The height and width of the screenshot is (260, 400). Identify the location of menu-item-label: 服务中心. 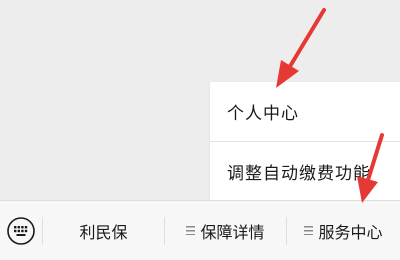
(350, 232).